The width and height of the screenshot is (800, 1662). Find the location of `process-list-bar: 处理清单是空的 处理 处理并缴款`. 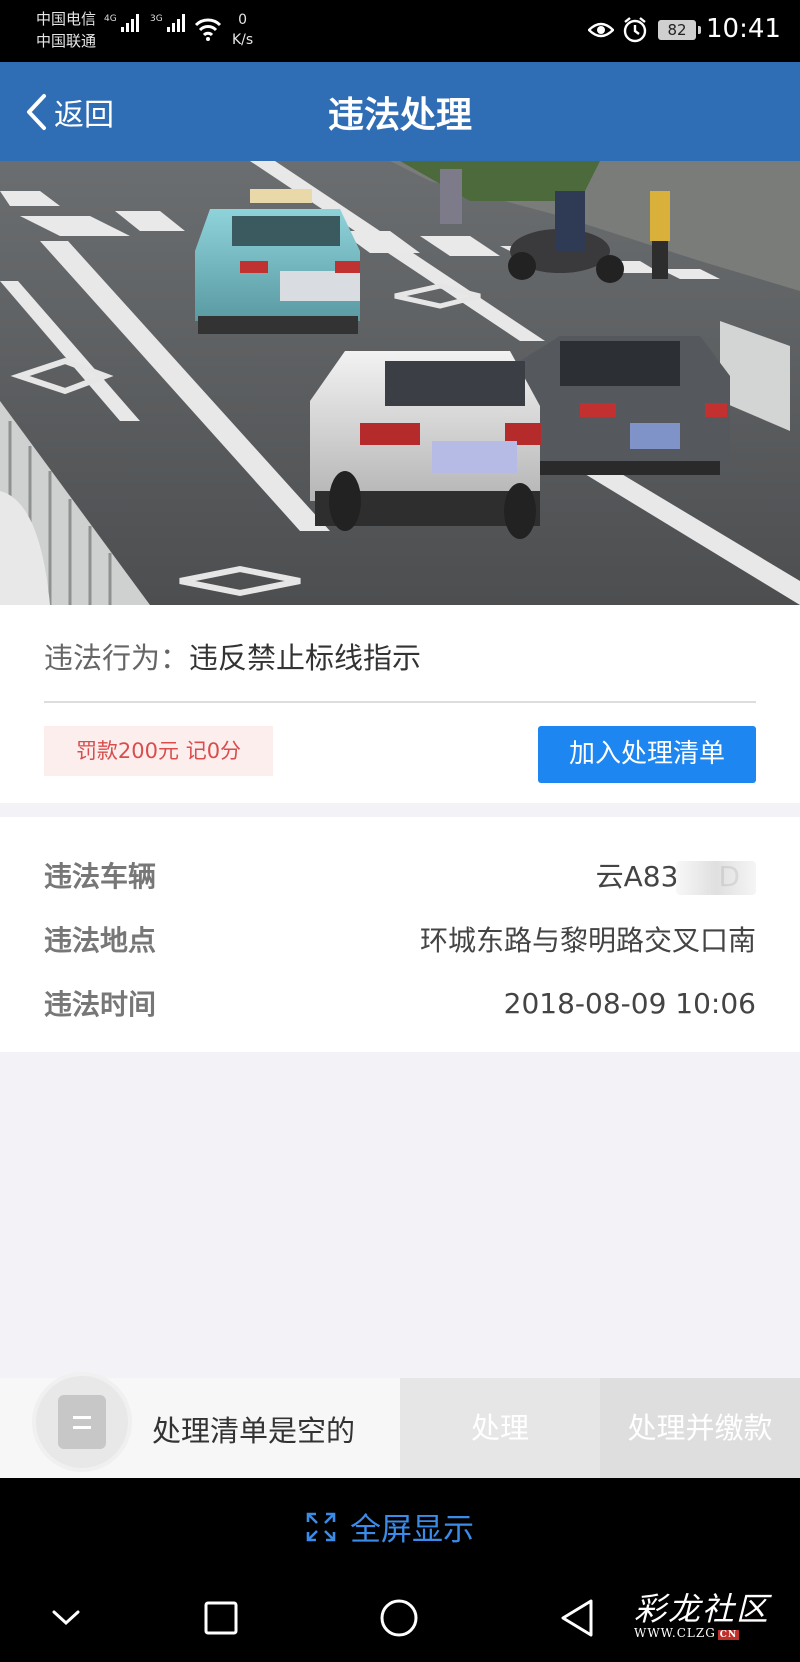

process-list-bar: 处理清单是空的 处理 处理并缴款 is located at coordinates (400, 1427).